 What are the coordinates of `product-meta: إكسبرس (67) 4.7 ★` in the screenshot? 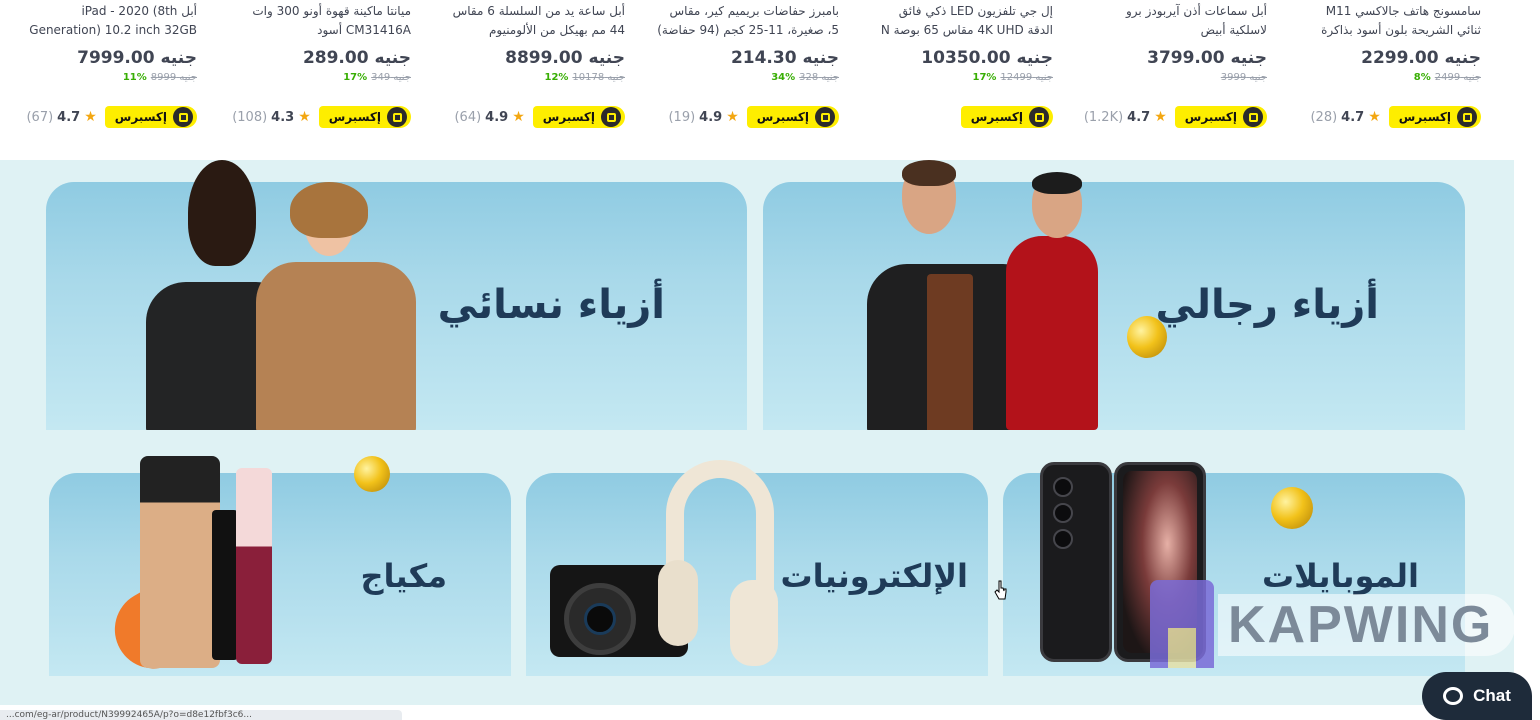 It's located at (106, 117).